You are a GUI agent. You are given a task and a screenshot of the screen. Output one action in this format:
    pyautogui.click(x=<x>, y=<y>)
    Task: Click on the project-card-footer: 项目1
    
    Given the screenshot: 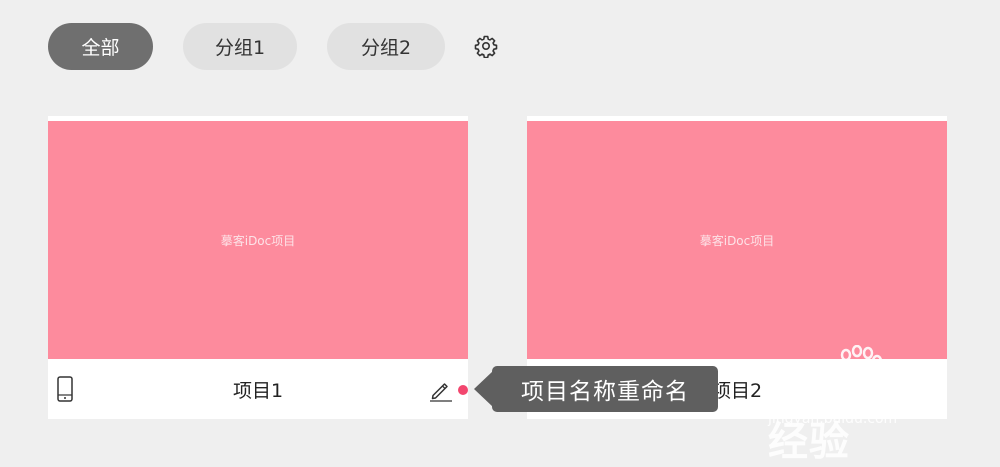 What is the action you would take?
    pyautogui.click(x=258, y=389)
    